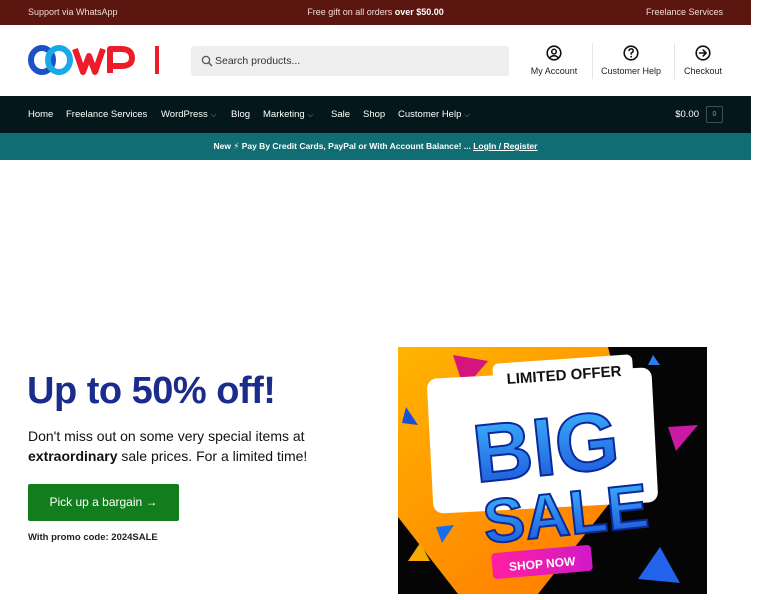 This screenshot has height=600, width=760. Describe the element at coordinates (703, 65) in the screenshot. I see `checkout-link: Checkout` at that location.